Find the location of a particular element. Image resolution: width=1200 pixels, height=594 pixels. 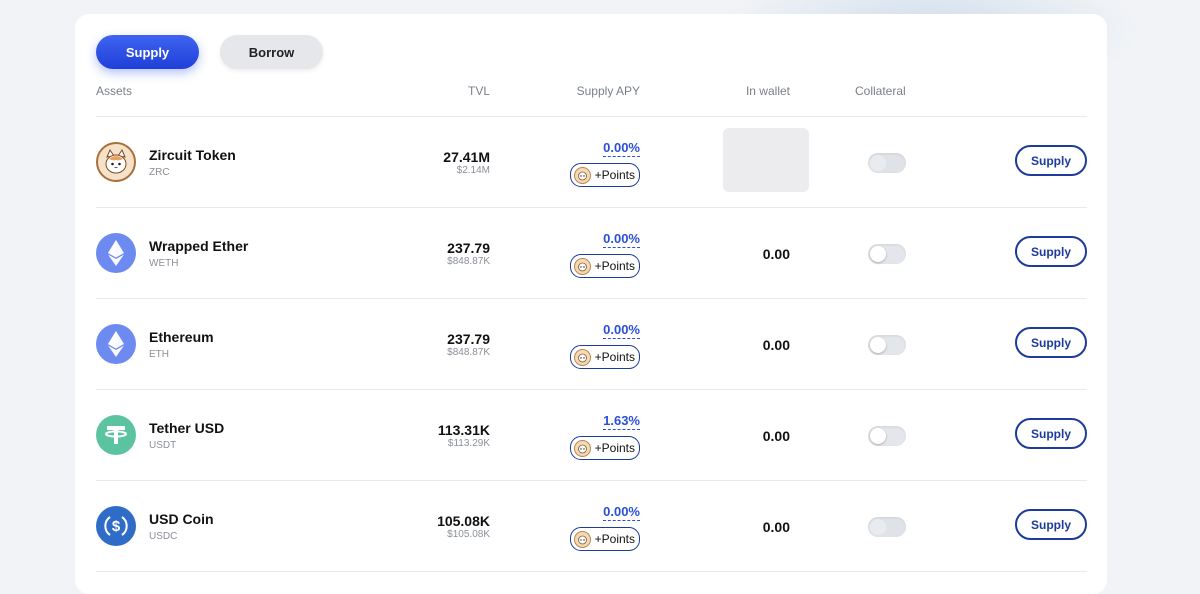

asset-symbol: ZRC is located at coordinates (159, 172).